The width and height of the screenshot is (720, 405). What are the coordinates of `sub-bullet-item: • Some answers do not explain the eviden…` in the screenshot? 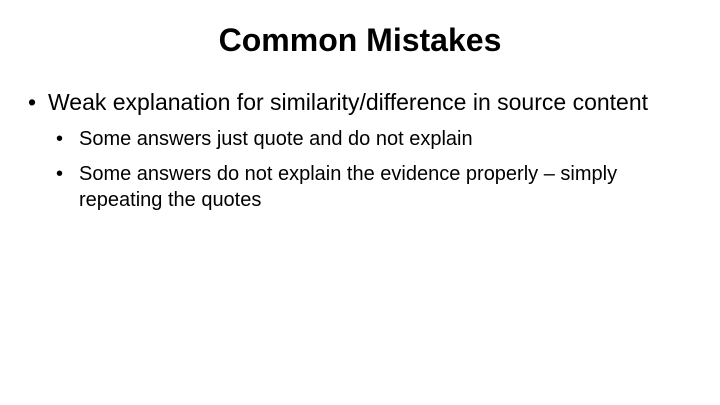 It's located at (372, 187).